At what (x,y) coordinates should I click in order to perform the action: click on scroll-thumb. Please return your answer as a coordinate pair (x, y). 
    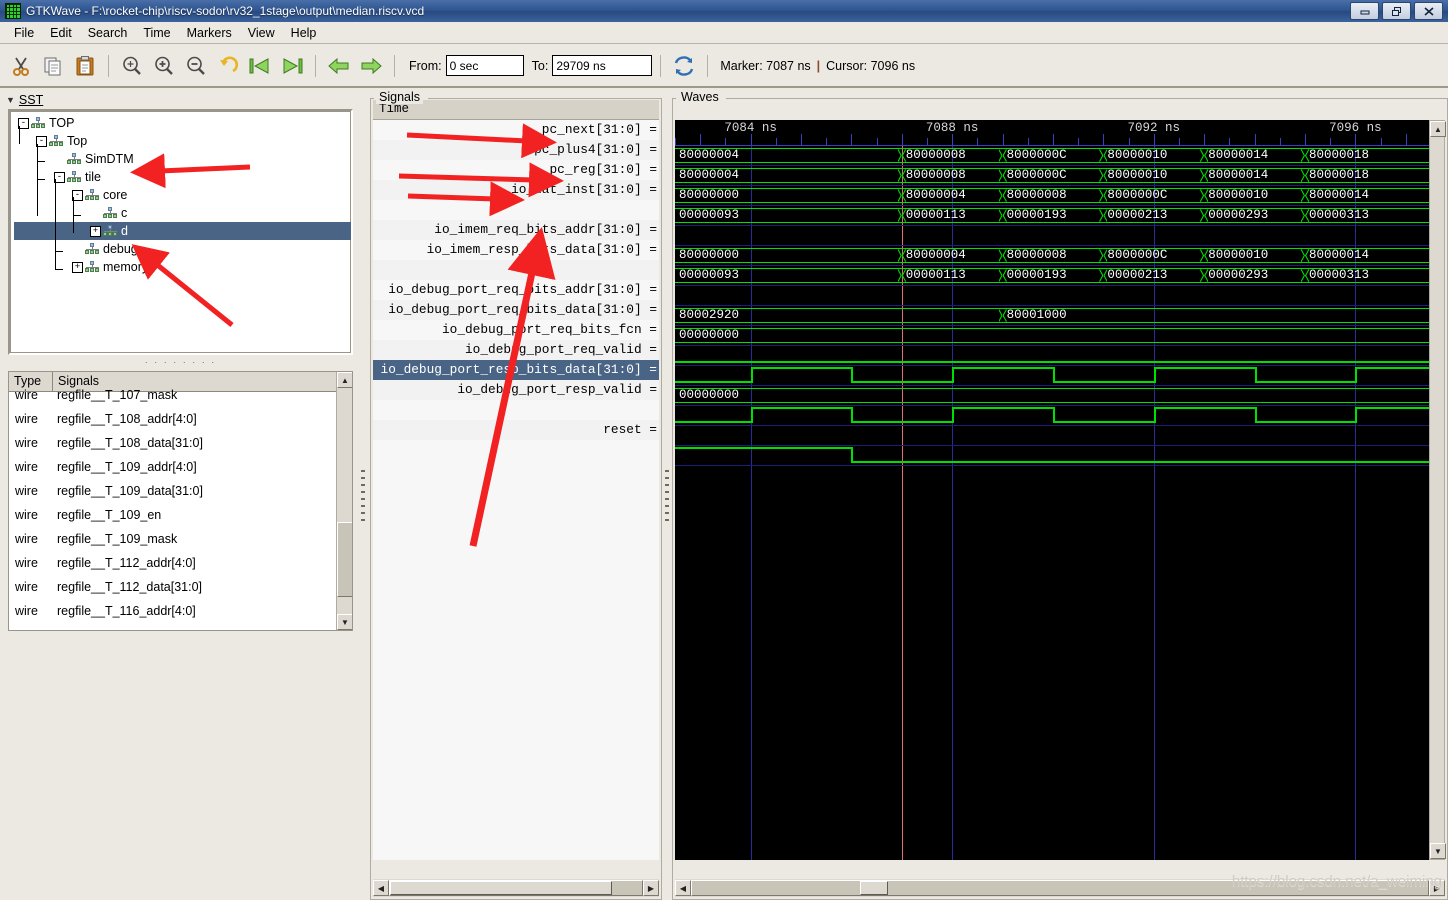
    Looking at the image, I should click on (344, 559).